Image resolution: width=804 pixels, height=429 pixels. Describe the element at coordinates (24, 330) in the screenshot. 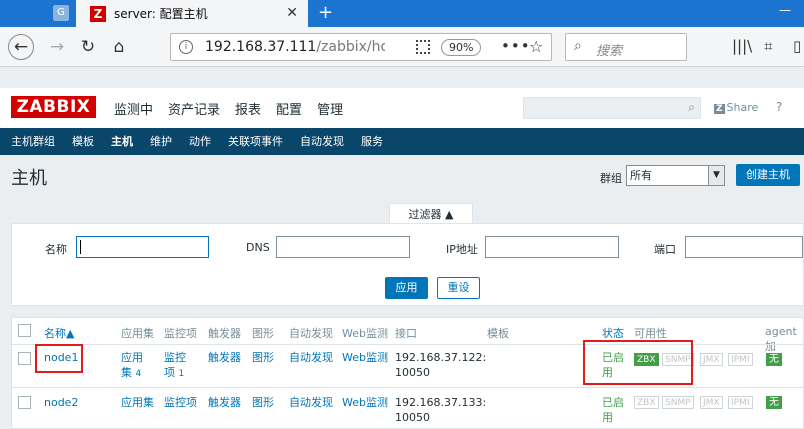

I see `select-all-checkbox` at that location.